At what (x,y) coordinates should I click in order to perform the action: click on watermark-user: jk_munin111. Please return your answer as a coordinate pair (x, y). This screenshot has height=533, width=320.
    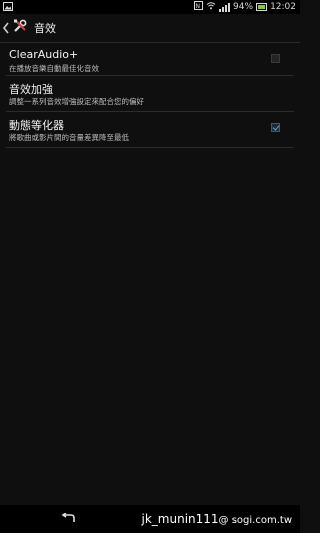
    Looking at the image, I should click on (180, 519).